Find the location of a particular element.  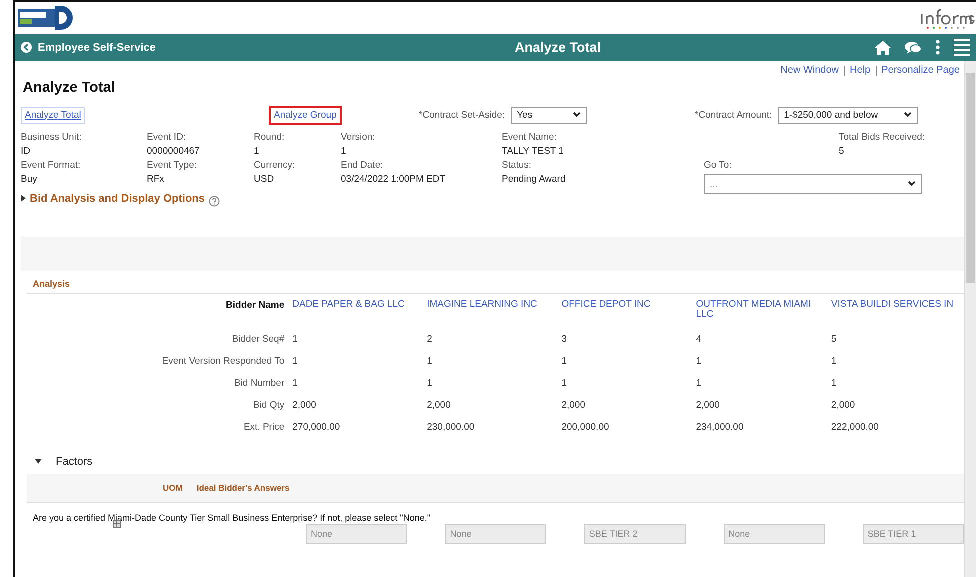

column-header: UOM is located at coordinates (173, 488).